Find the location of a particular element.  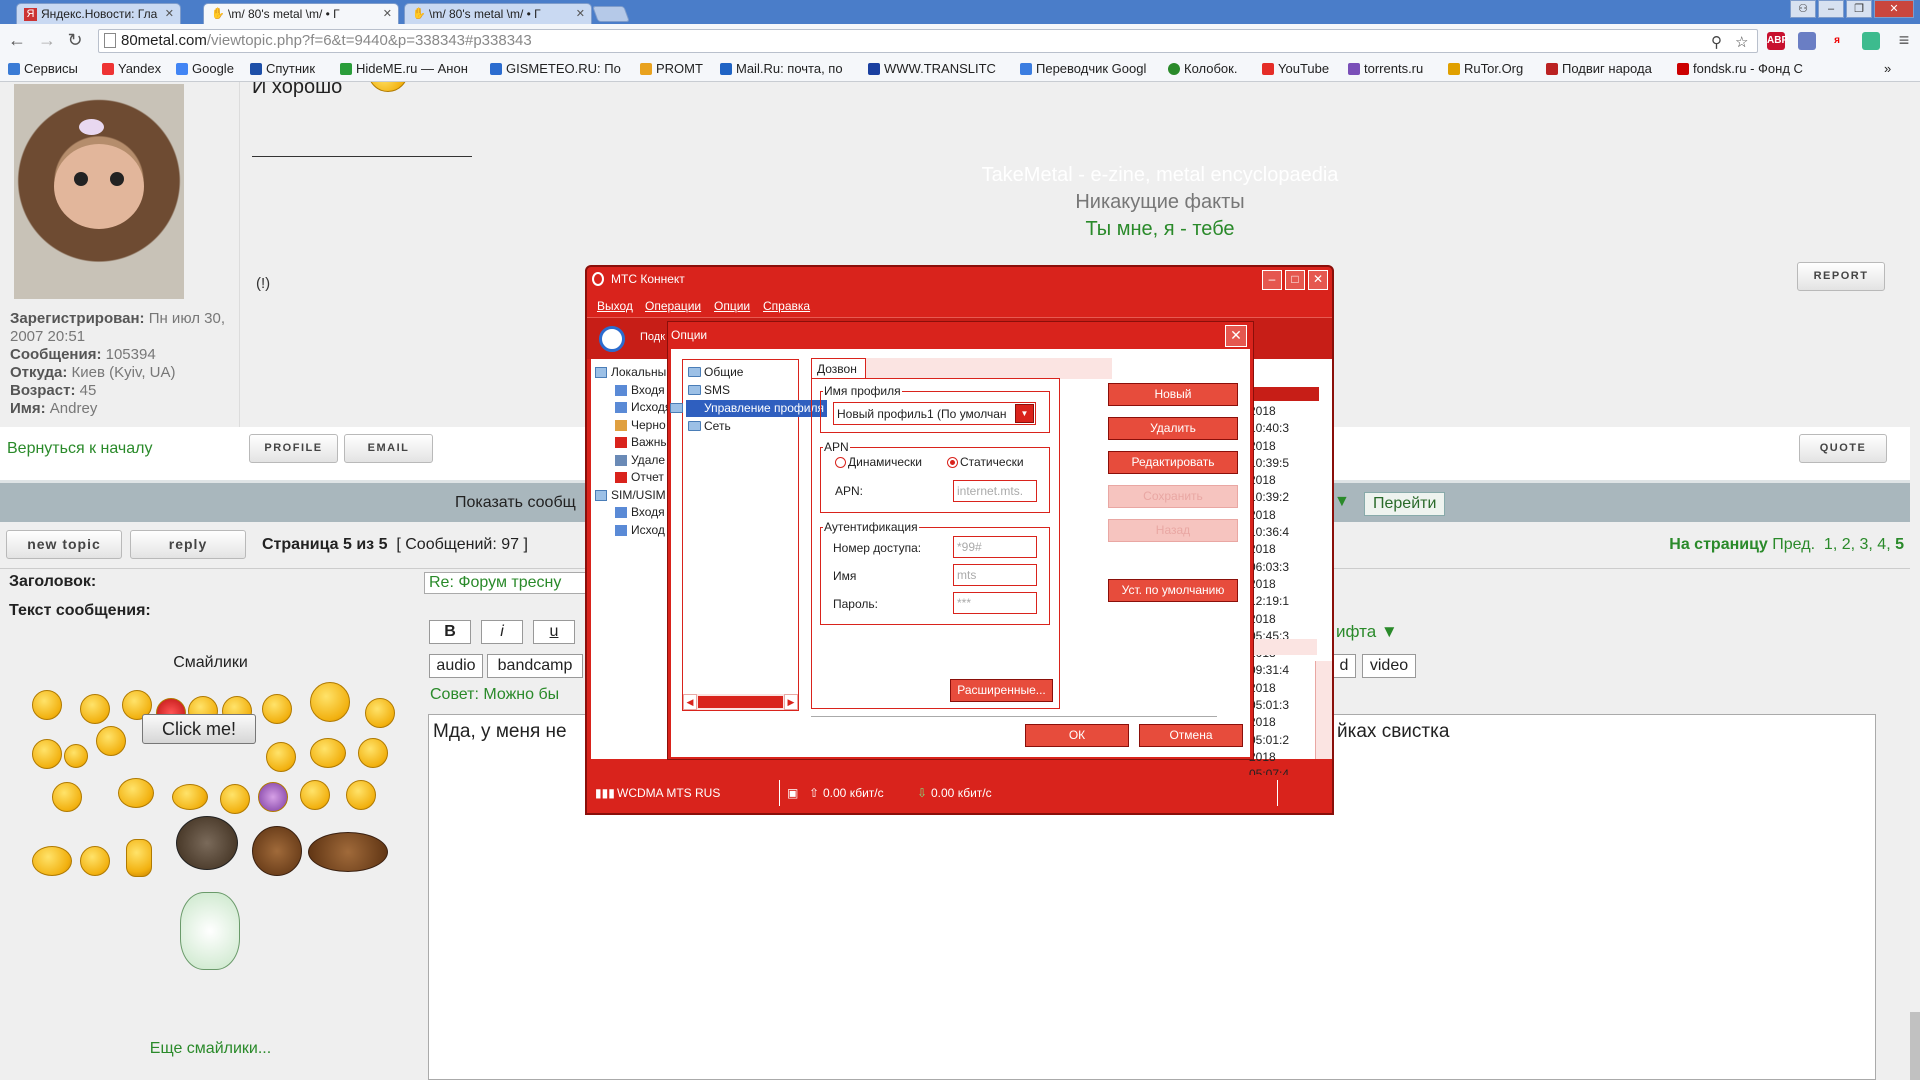

back-icon: ← is located at coordinates (17, 41).